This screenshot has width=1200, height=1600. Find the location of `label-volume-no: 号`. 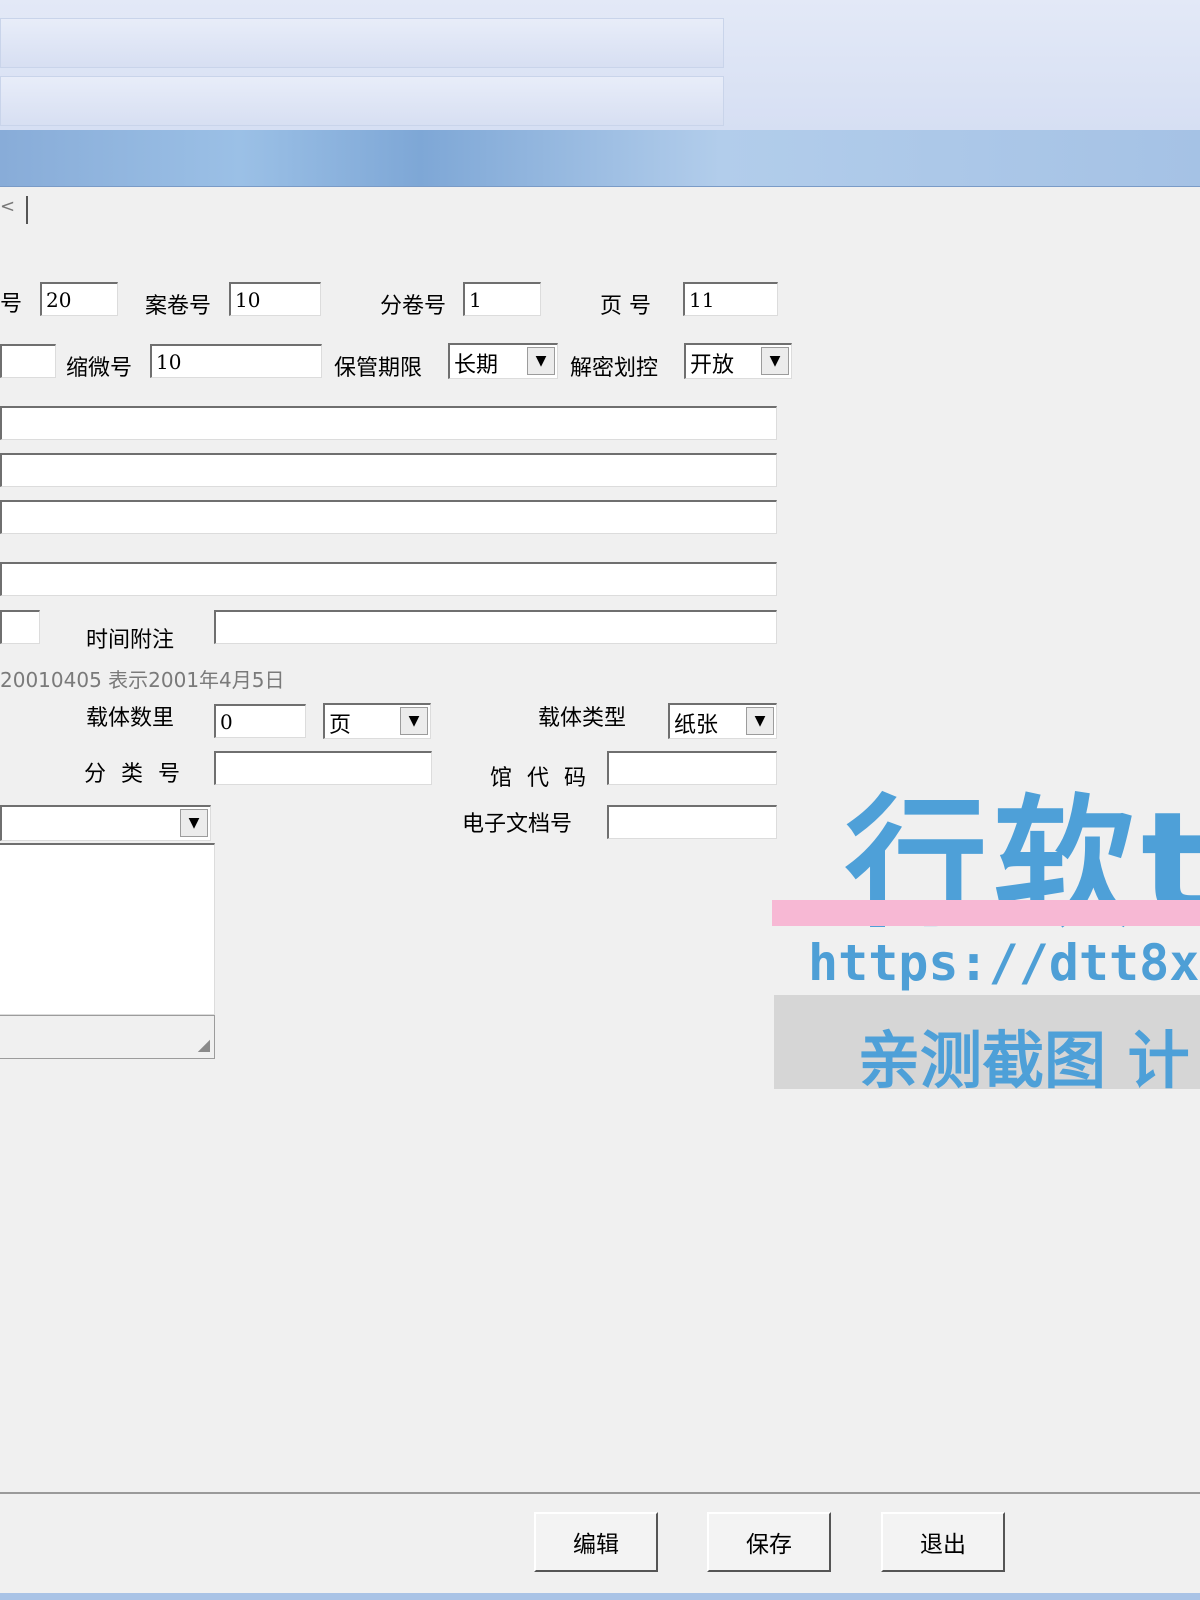

label-volume-no: 号 is located at coordinates (11, 304).